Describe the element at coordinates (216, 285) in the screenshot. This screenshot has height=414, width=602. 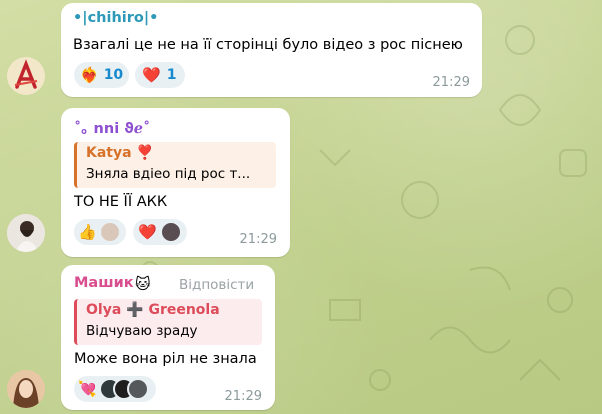
I see `reply-button: Відповісти` at that location.